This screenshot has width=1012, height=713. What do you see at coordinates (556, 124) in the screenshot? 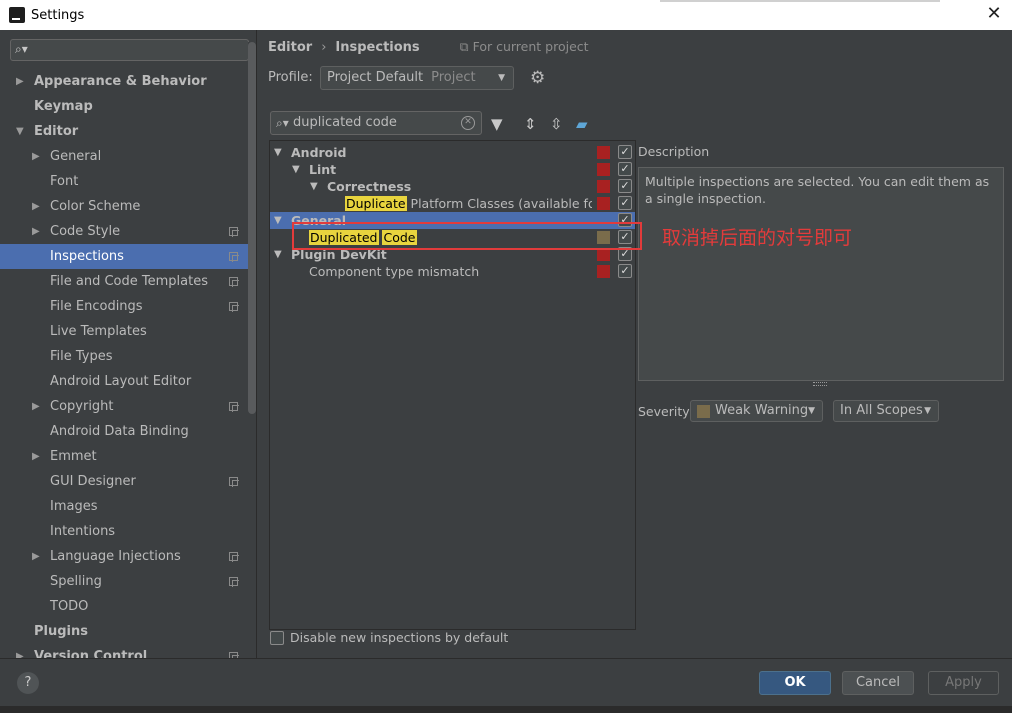
I see `collapse-all-icon: ⇳` at bounding box center [556, 124].